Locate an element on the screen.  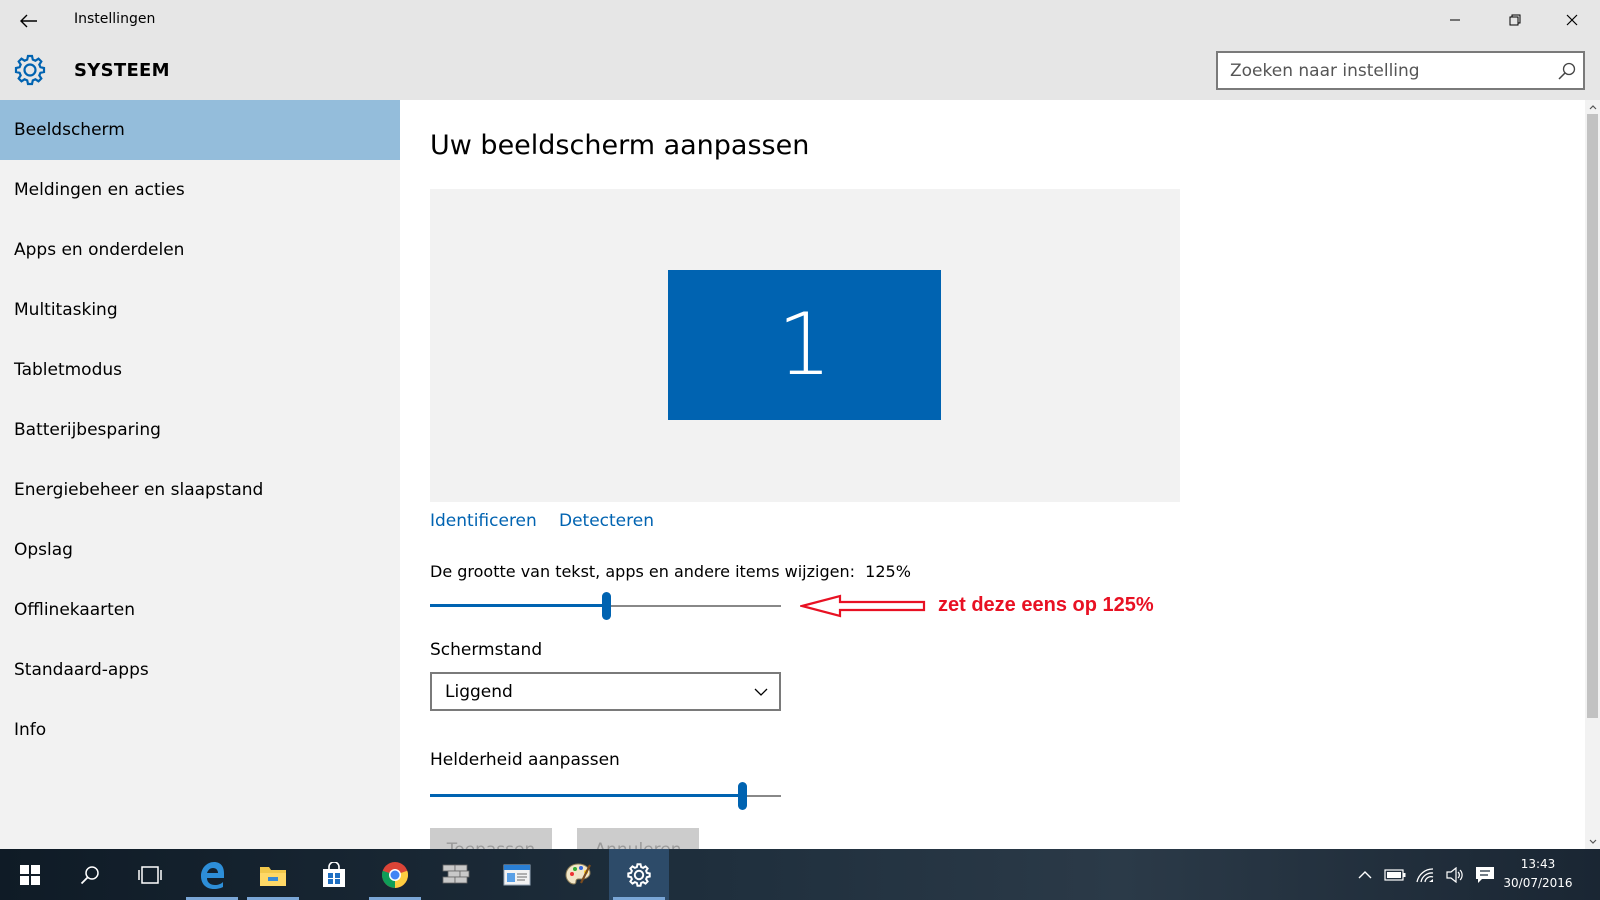
orientation-label: Schermstand is located at coordinates (486, 650).